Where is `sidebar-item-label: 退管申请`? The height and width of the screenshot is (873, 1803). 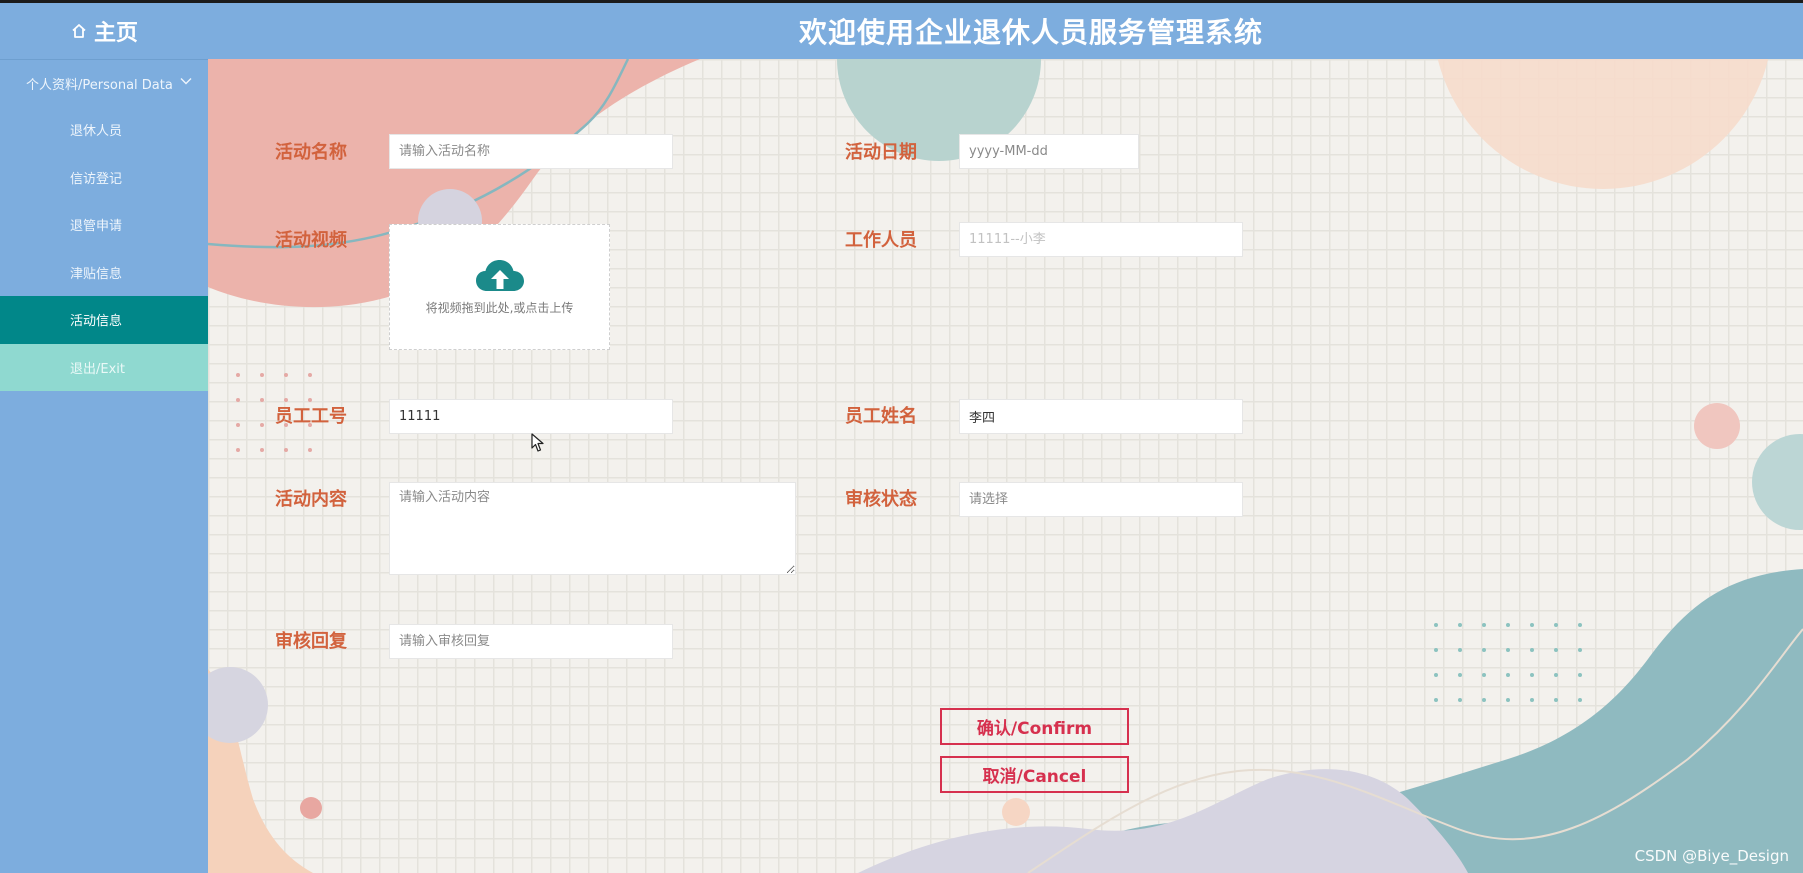
sidebar-item-label: 退管申请 is located at coordinates (96, 227).